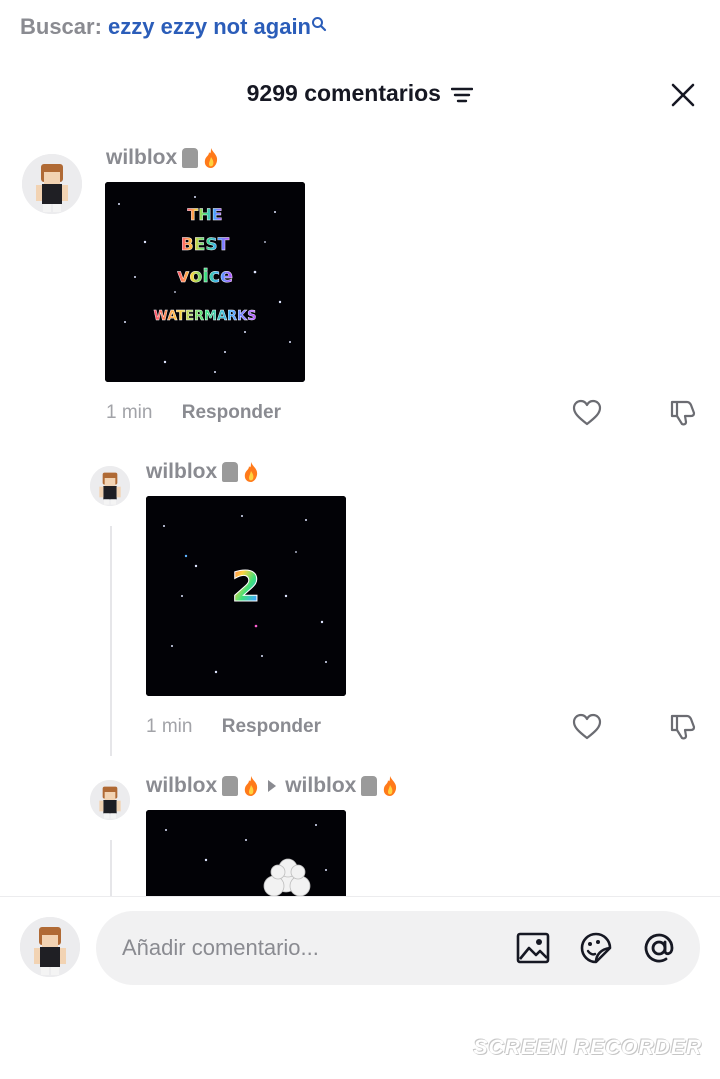 The height and width of the screenshot is (1079, 720). What do you see at coordinates (204, 316) in the screenshot?
I see `media-text-line: WATERMARKS` at bounding box center [204, 316].